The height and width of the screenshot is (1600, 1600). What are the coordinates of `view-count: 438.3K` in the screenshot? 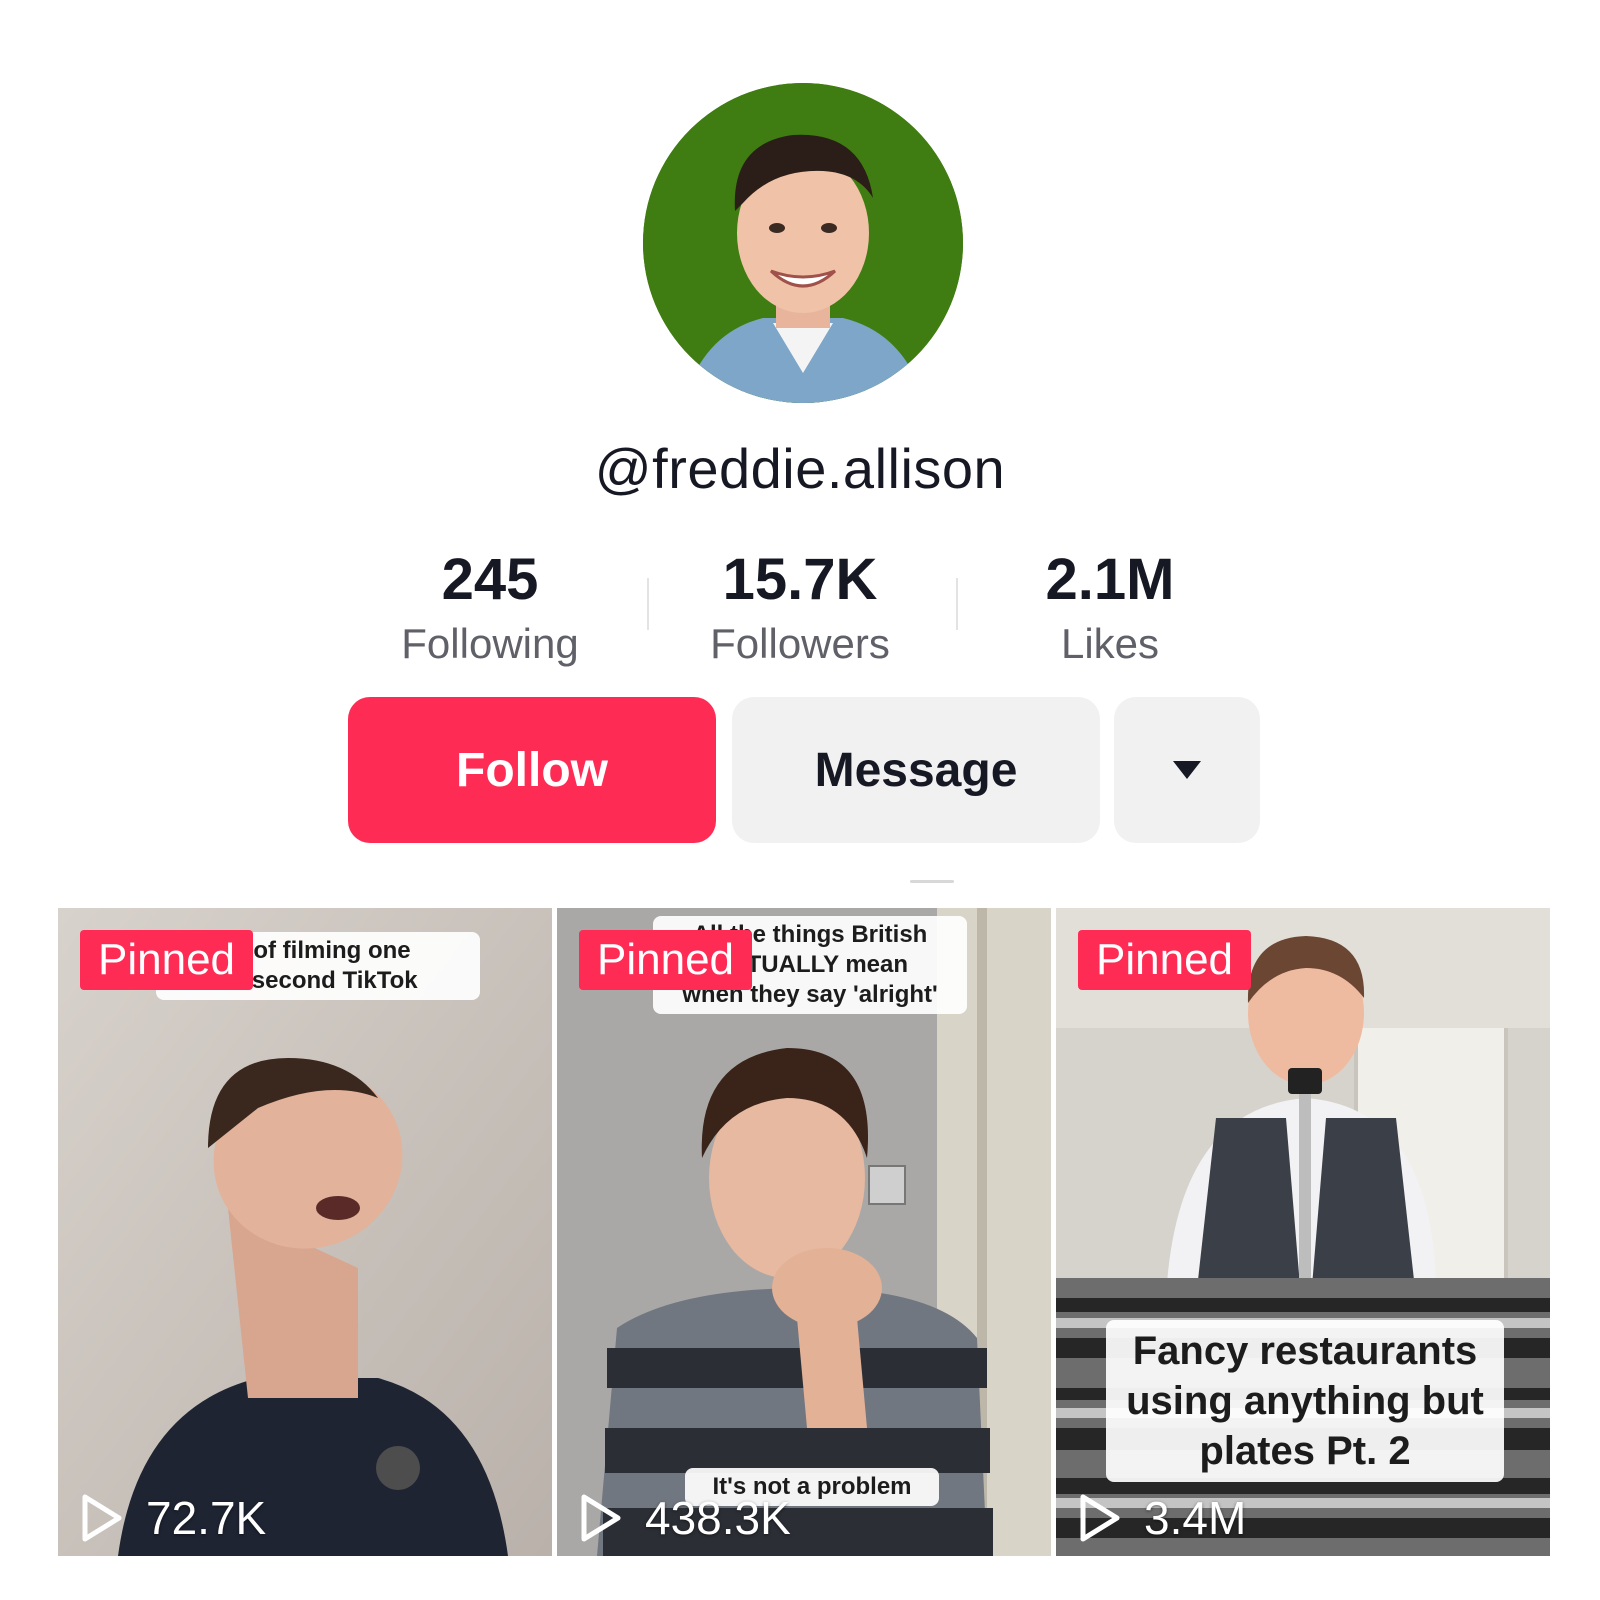 It's located at (685, 1518).